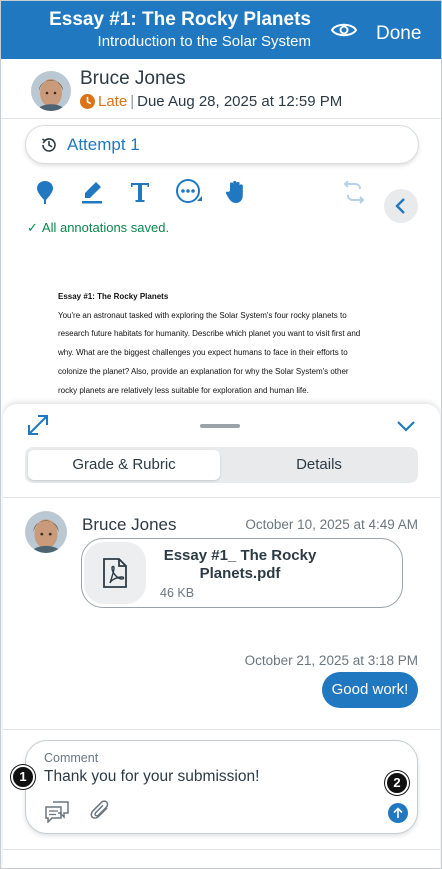 The image size is (442, 869). Describe the element at coordinates (354, 192) in the screenshot. I see `undo-redo-icon` at that location.